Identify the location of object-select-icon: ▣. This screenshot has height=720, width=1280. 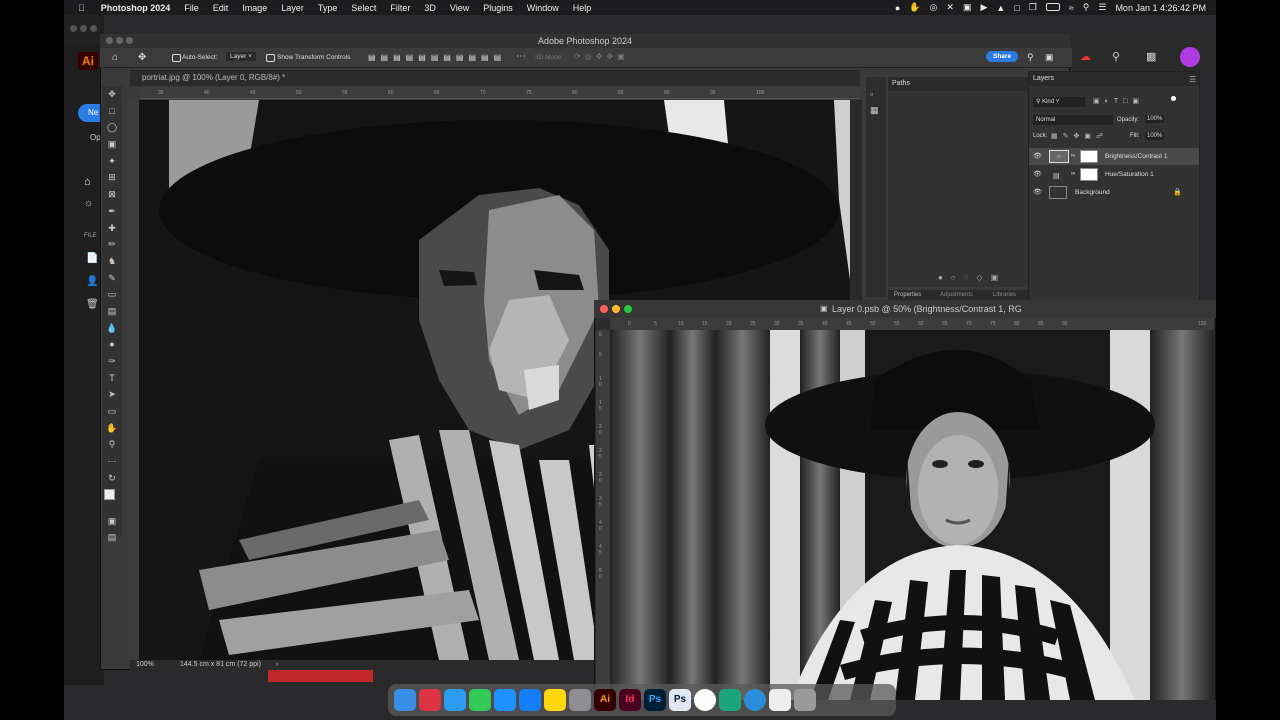
(112, 144).